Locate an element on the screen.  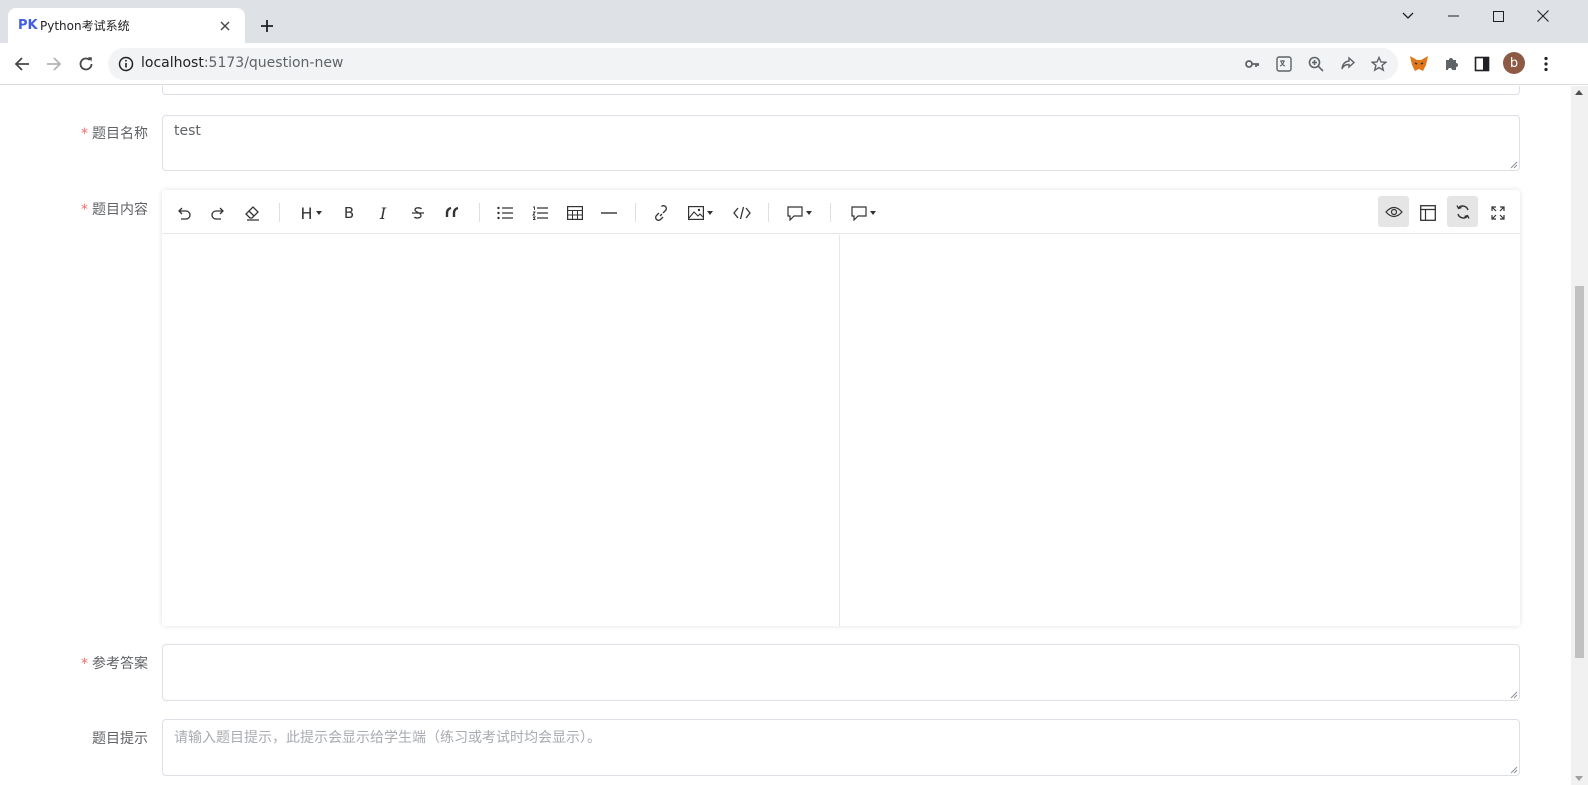
question-name-label-text: 题目名称 is located at coordinates (120, 134).